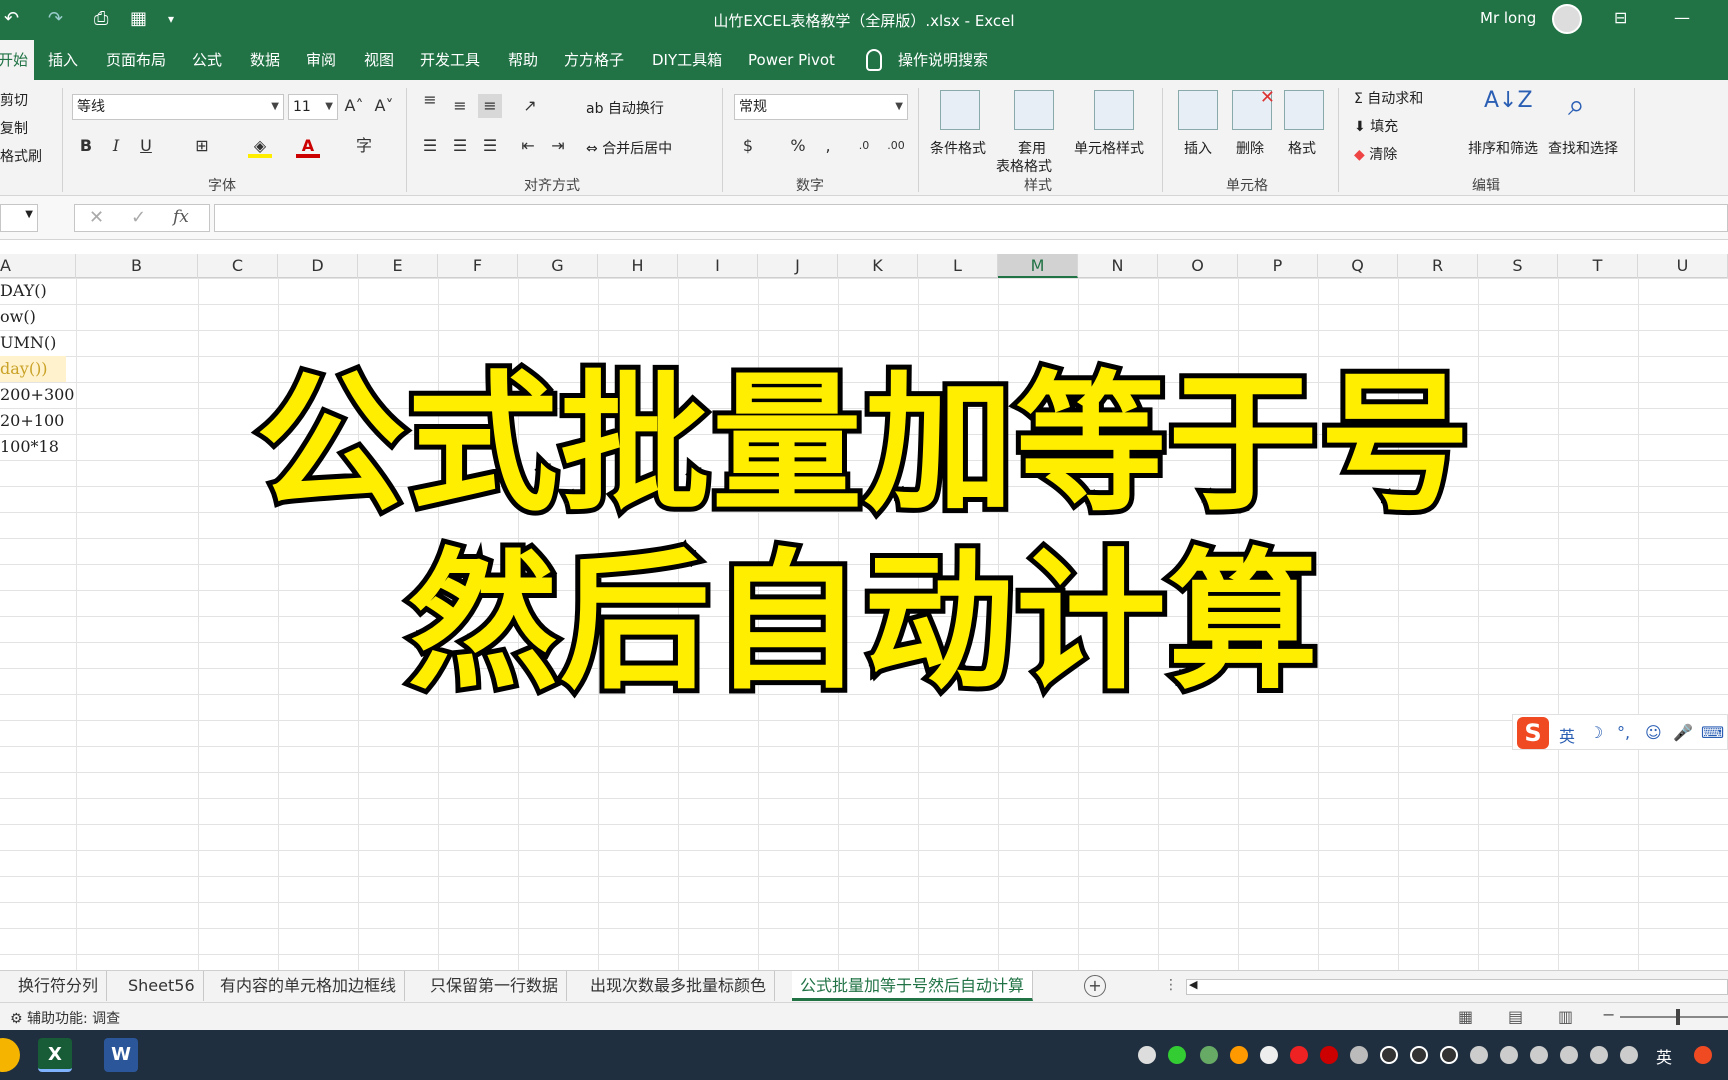 This screenshot has height=1080, width=1728. I want to click on keyboard-icon: ⌨, so click(1712, 732).